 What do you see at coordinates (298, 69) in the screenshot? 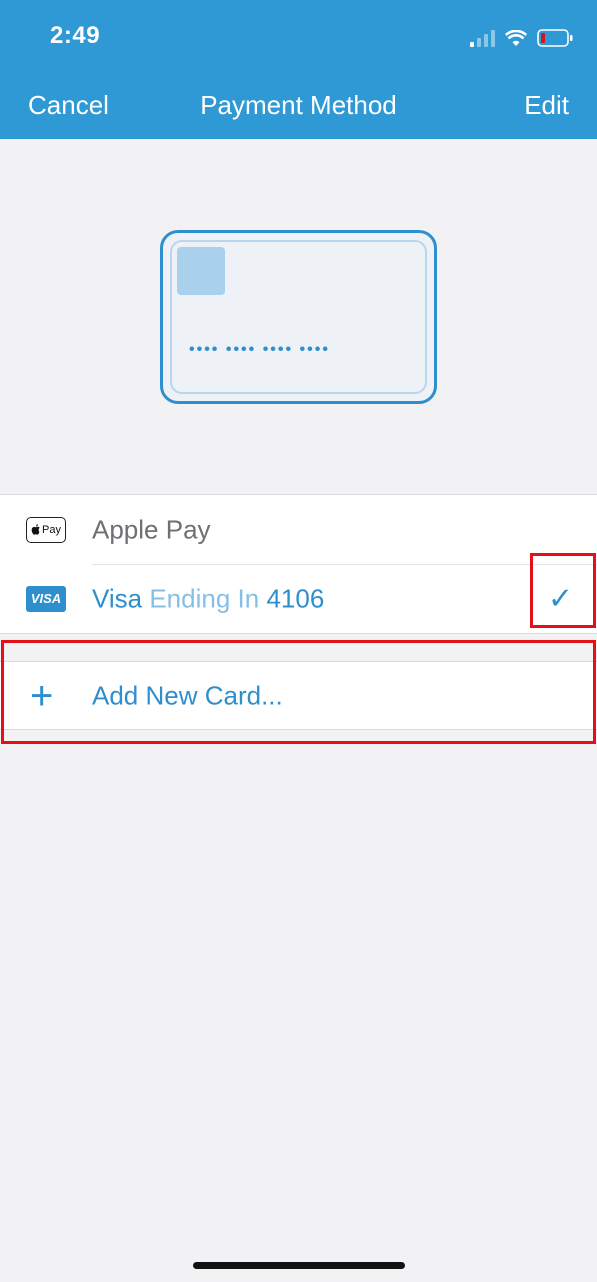
I see `top-bar: 2:49 Cancel Payment Method Edit` at bounding box center [298, 69].